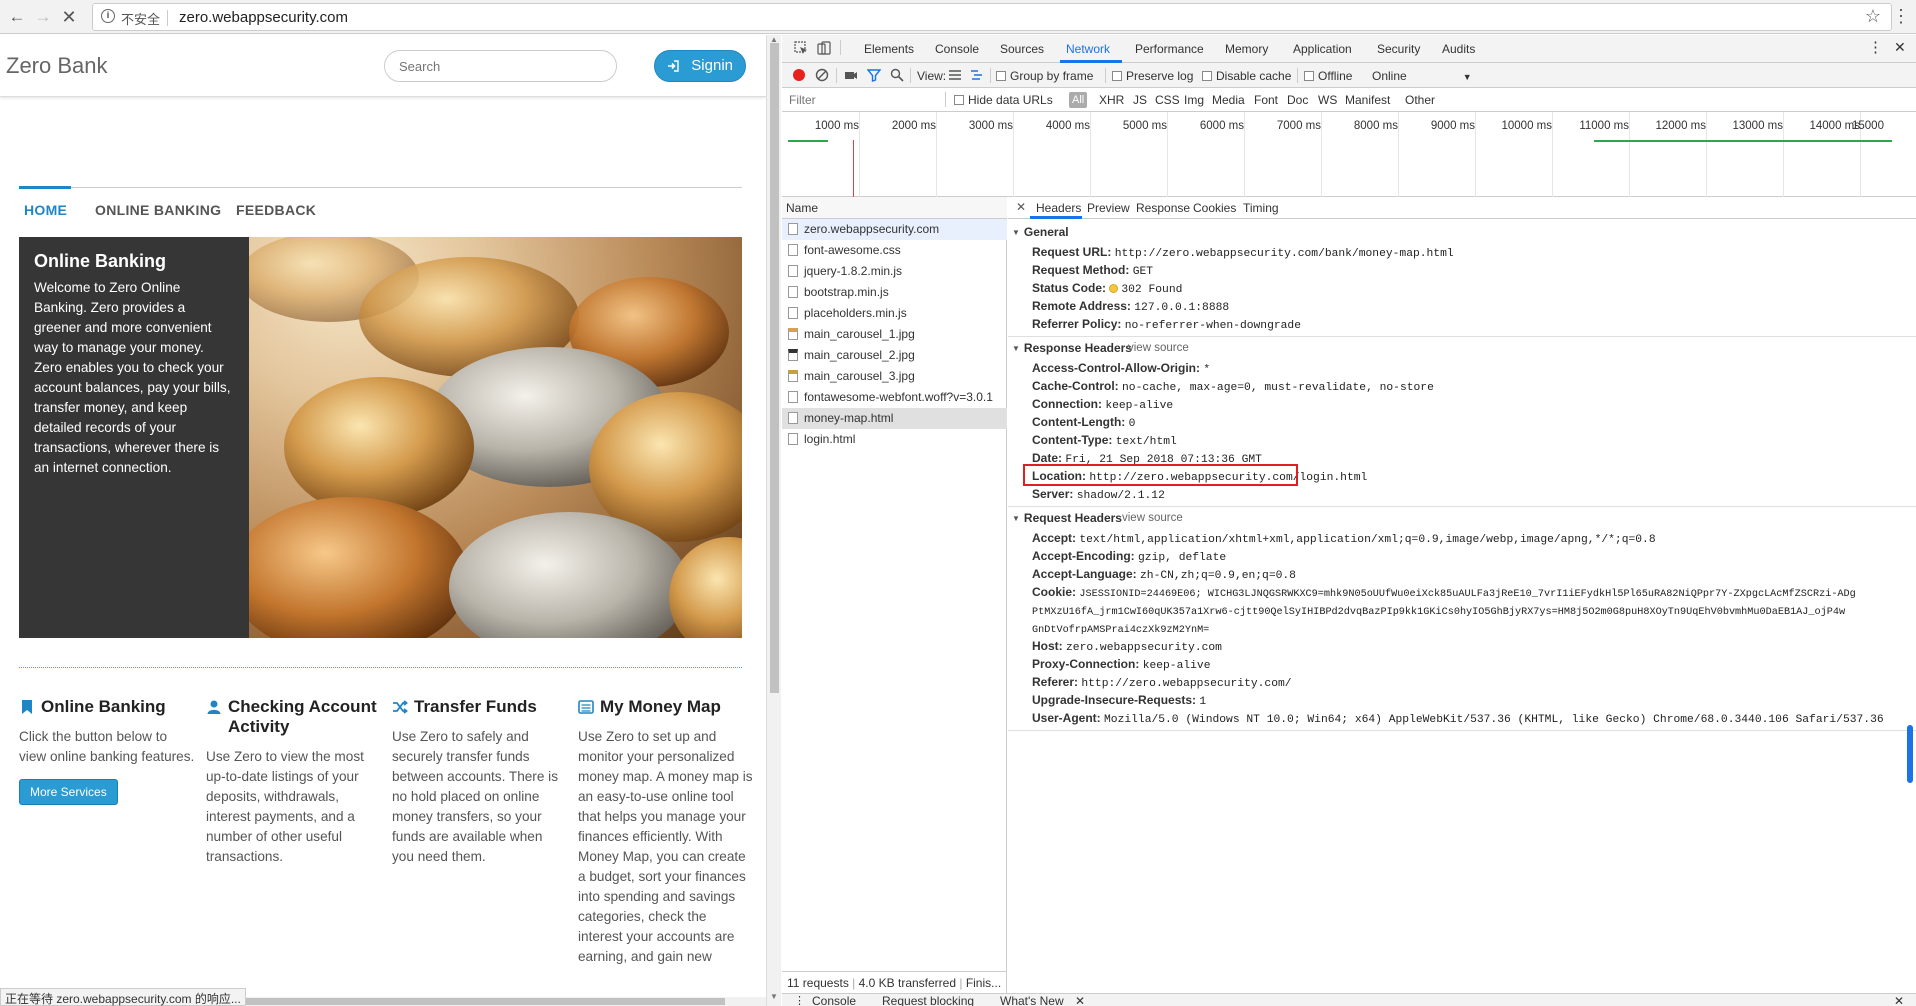  I want to click on horizontal-scroll-thumb, so click(472, 1001).